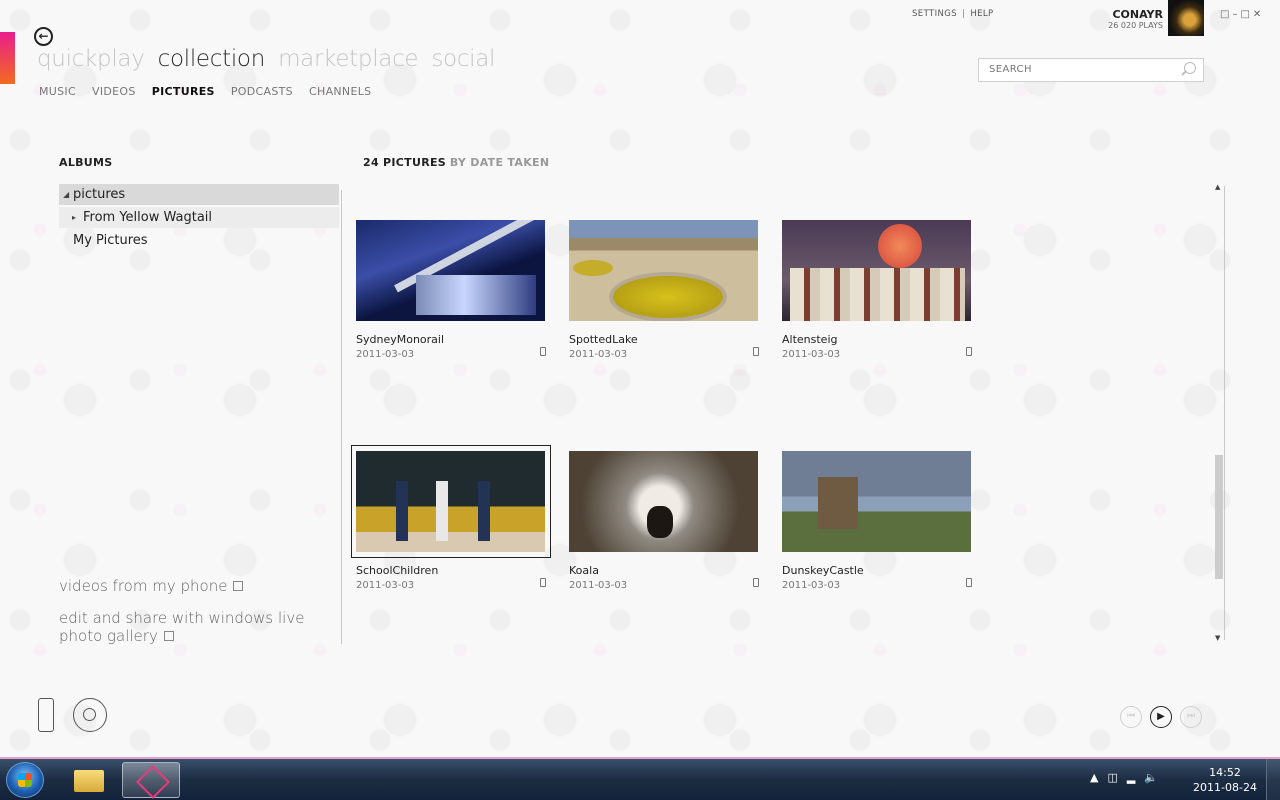  I want to click on expanded-triangle-icon: ◢, so click(66, 194).